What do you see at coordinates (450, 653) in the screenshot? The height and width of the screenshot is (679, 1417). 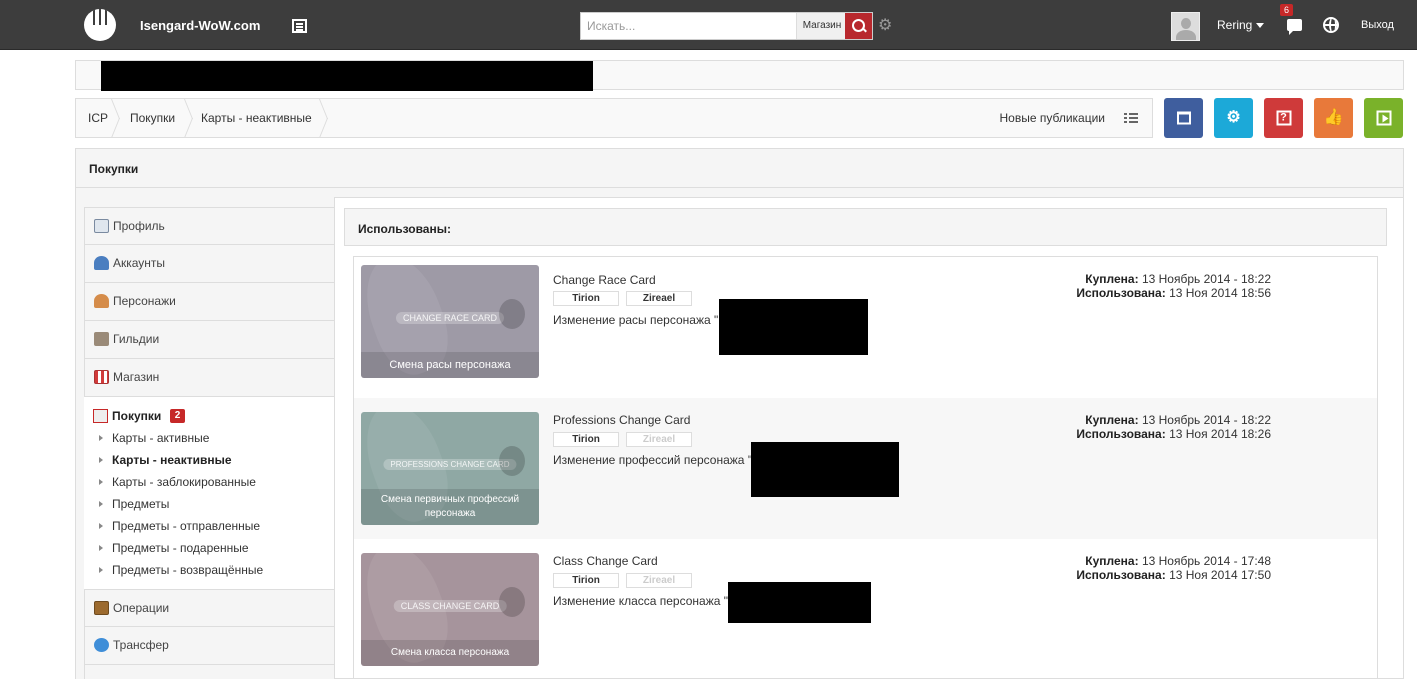 I see `card-caption: Смена класса персонажа` at bounding box center [450, 653].